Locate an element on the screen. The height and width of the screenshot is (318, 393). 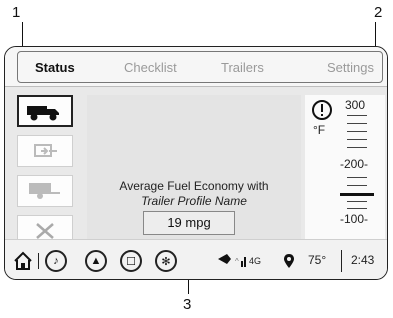
callout-3: 3 is located at coordinates (187, 304).